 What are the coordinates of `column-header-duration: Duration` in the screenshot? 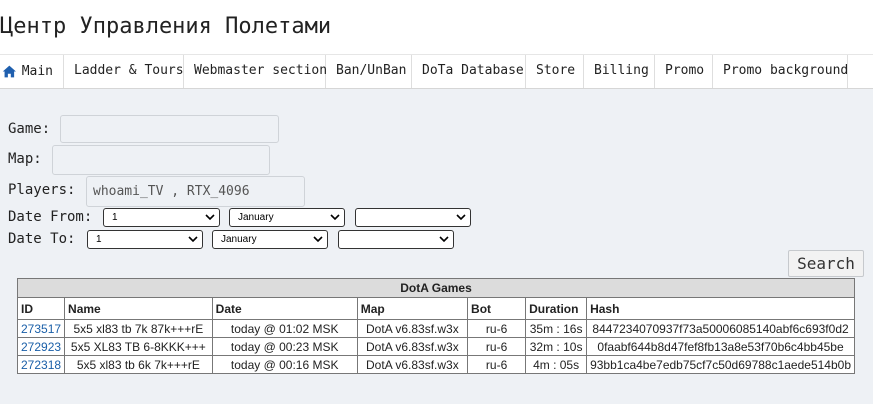 It's located at (556, 308).